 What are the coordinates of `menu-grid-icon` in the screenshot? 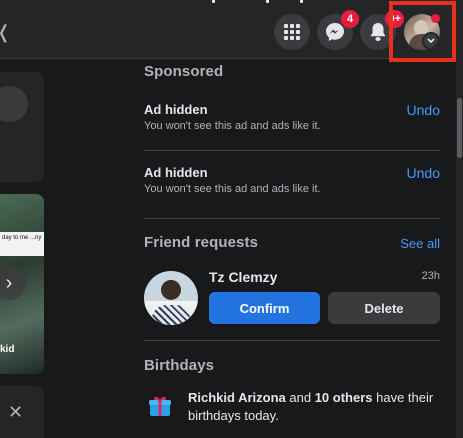 It's located at (292, 32).